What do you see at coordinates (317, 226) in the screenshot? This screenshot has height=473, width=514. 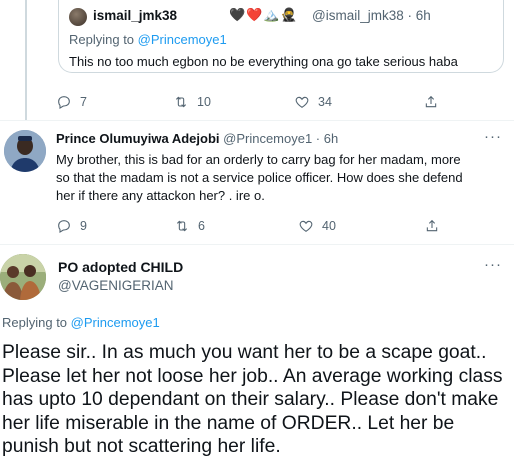 I see `like-button: 40` at bounding box center [317, 226].